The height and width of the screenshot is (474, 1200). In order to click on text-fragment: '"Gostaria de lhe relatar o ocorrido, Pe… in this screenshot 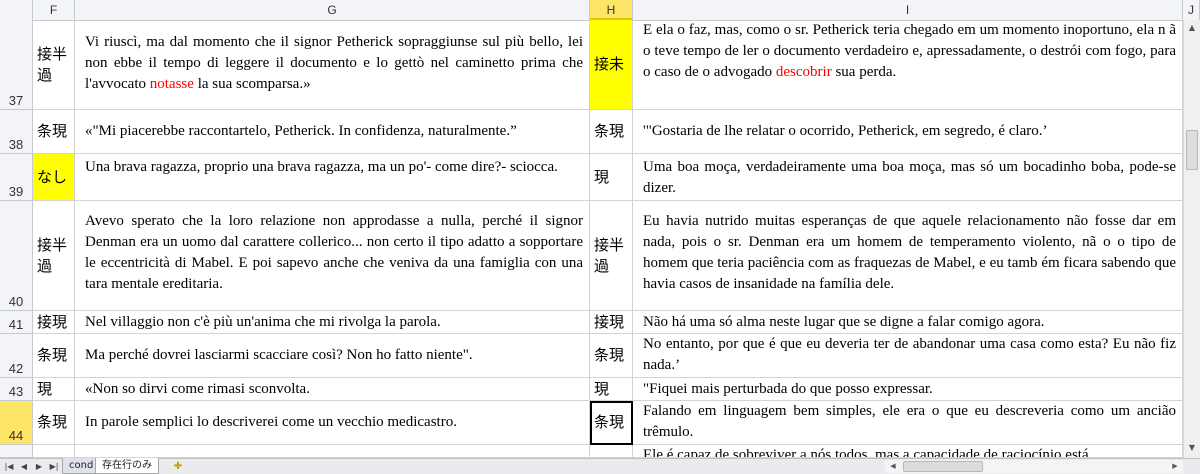, I will do `click(845, 131)`.